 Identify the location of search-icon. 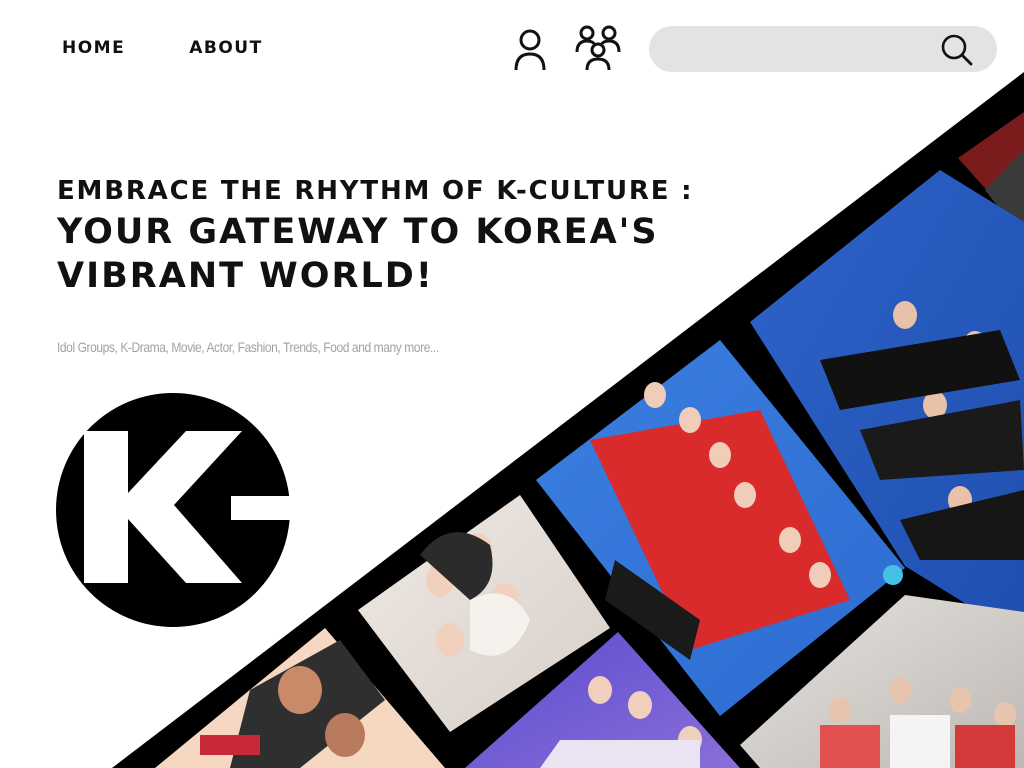
(957, 52).